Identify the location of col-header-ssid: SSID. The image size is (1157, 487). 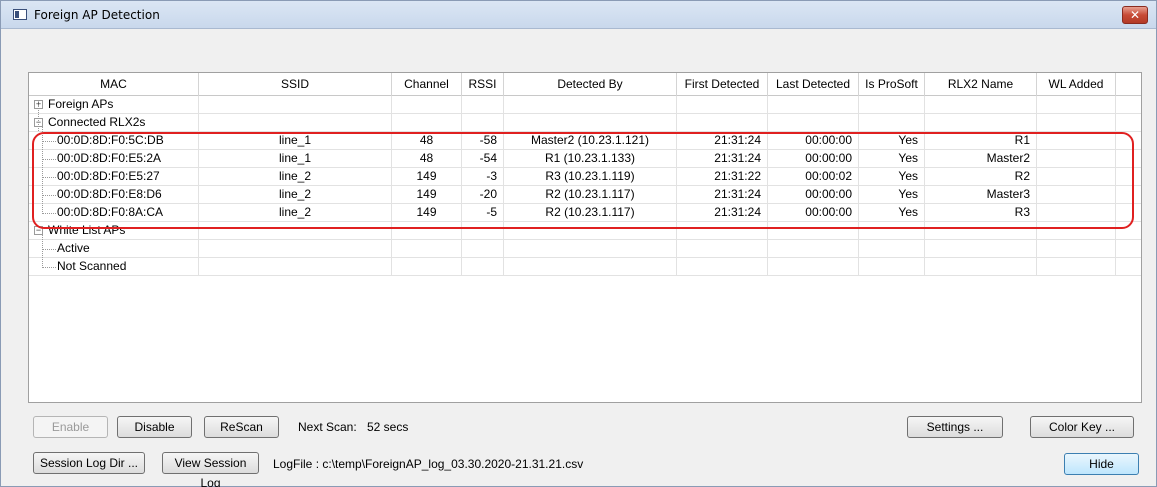
(295, 84).